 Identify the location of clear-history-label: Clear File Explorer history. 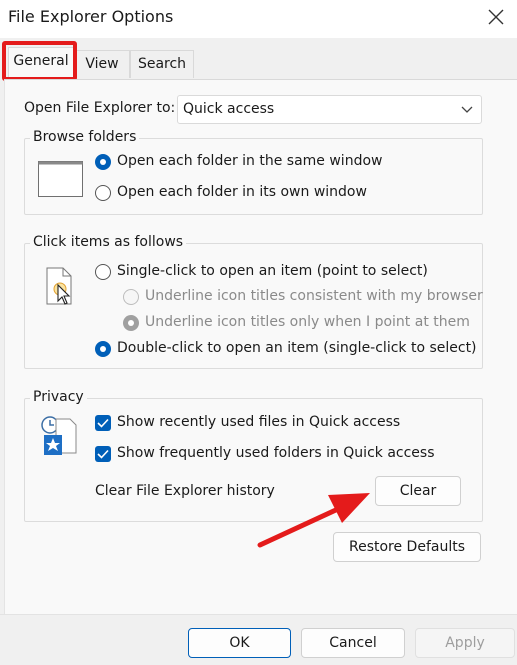
(185, 491).